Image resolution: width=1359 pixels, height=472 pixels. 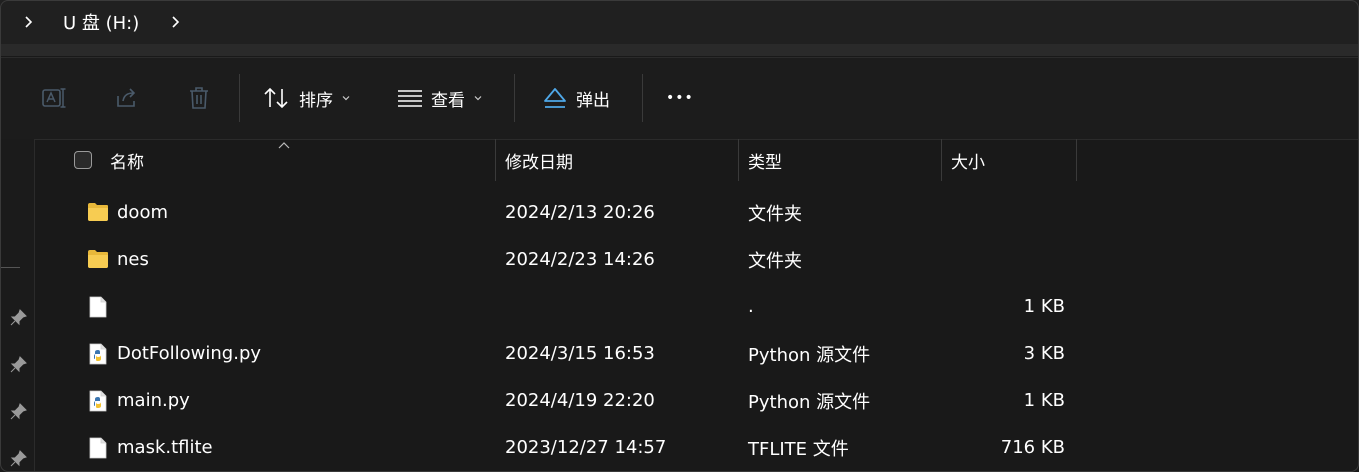 I want to click on file-name: mask.tflite, so click(x=165, y=447).